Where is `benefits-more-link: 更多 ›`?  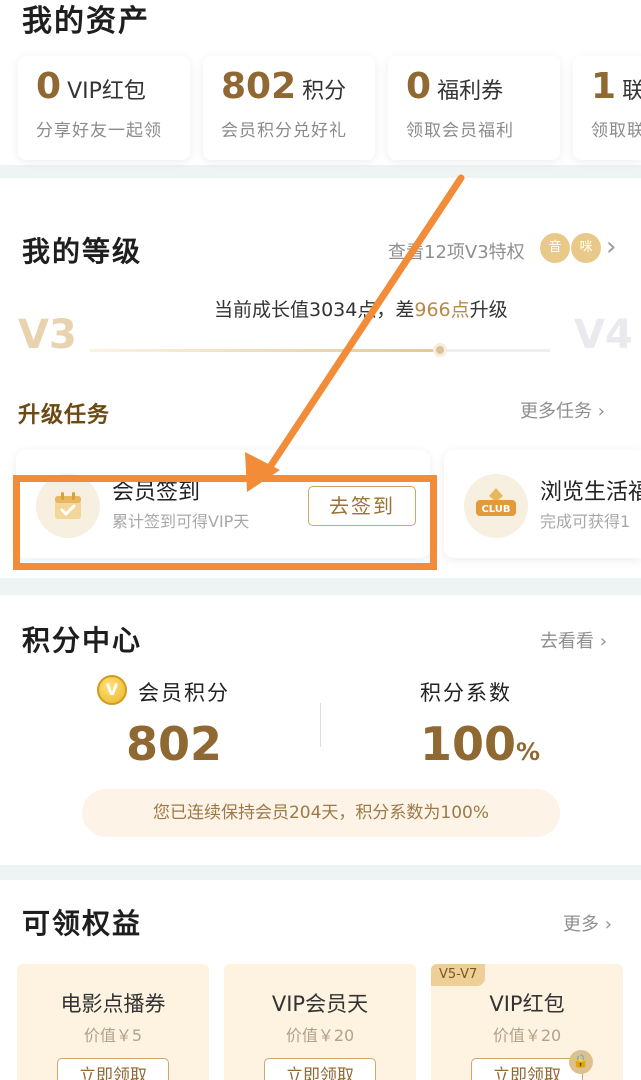
benefits-more-link: 更多 › is located at coordinates (587, 923).